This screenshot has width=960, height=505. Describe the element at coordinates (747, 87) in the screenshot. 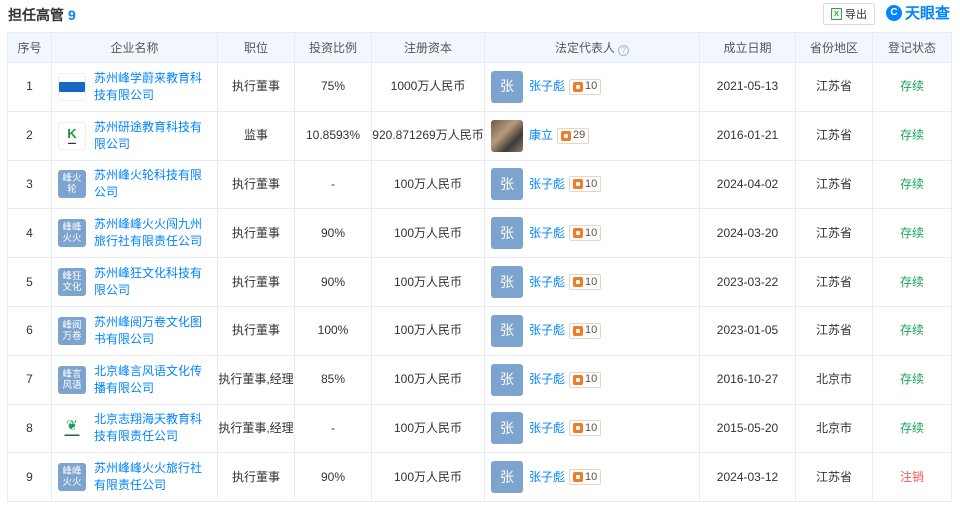

I see `cell-date: 2021-05-13` at that location.